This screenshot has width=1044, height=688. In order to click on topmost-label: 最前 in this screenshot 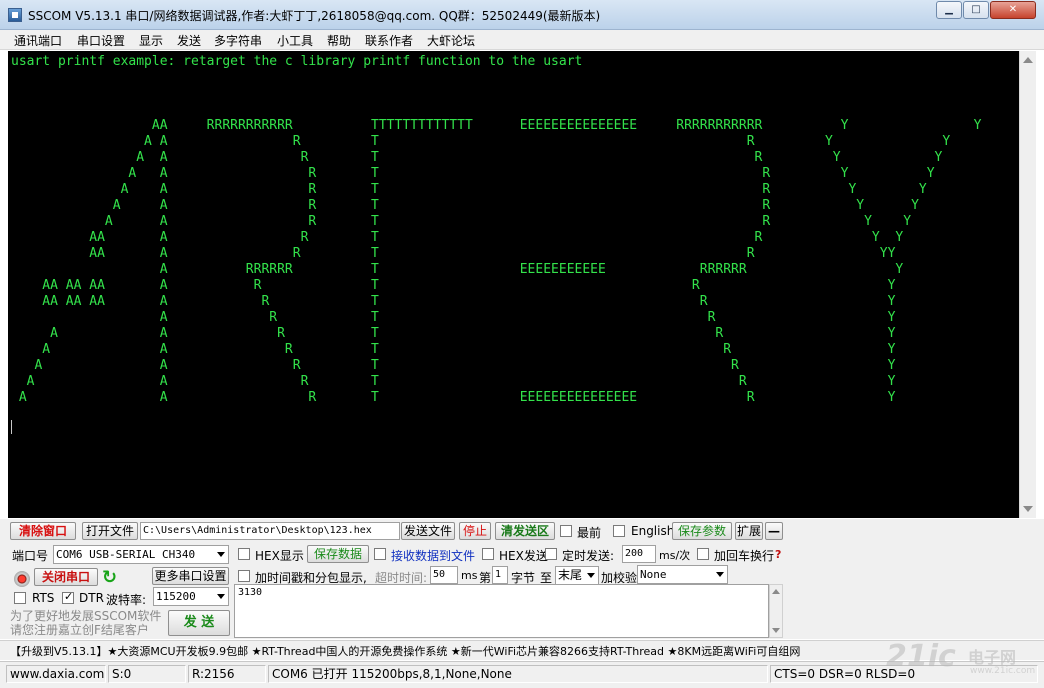, I will do `click(589, 533)`.